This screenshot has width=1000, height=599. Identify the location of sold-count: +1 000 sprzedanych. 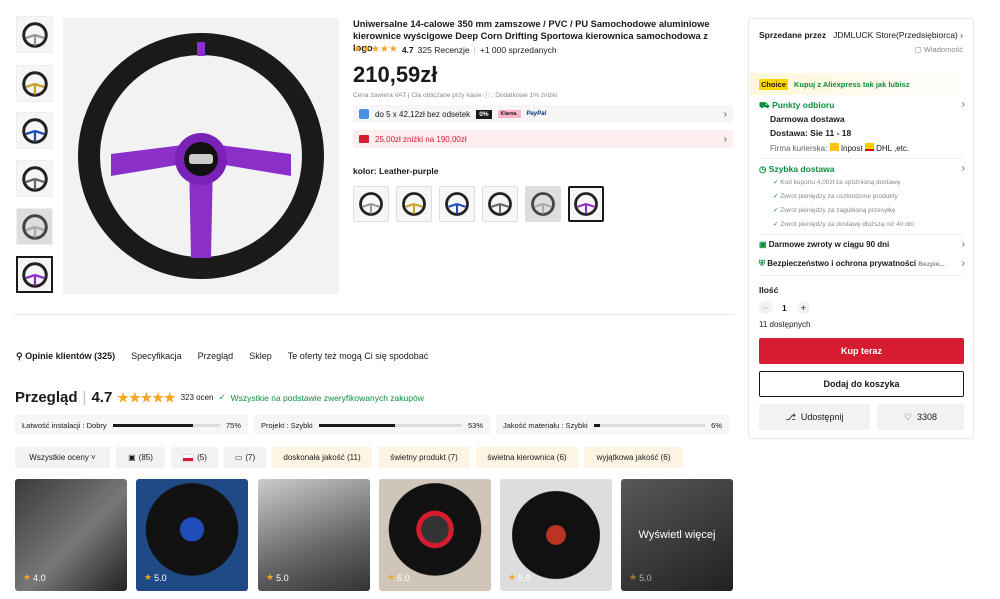
(518, 49).